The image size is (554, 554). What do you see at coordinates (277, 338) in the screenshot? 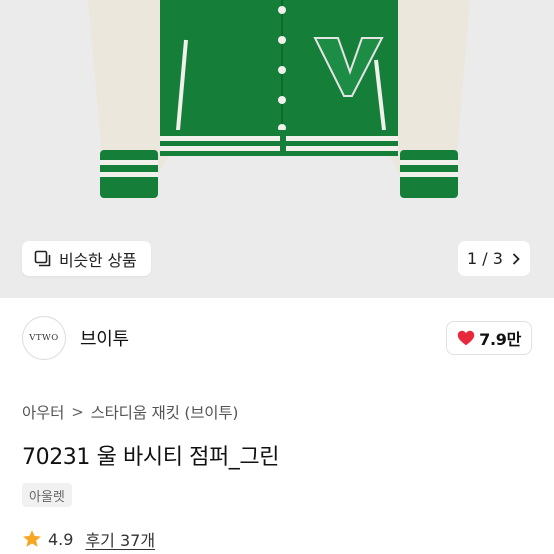
I see `brand-row: VTWO 브이투 7.9만` at bounding box center [277, 338].